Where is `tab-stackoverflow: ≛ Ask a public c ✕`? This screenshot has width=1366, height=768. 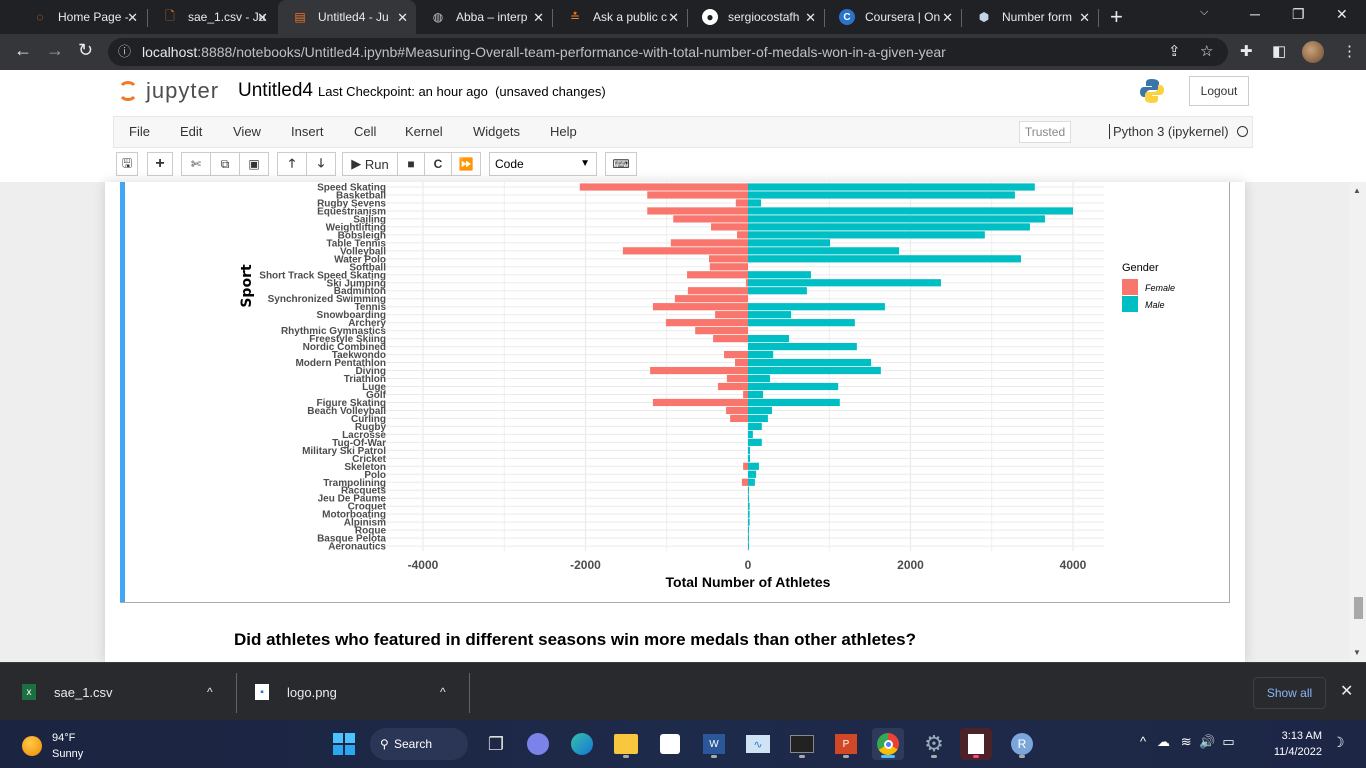 tab-stackoverflow: ≛ Ask a public c ✕ is located at coordinates (620, 17).